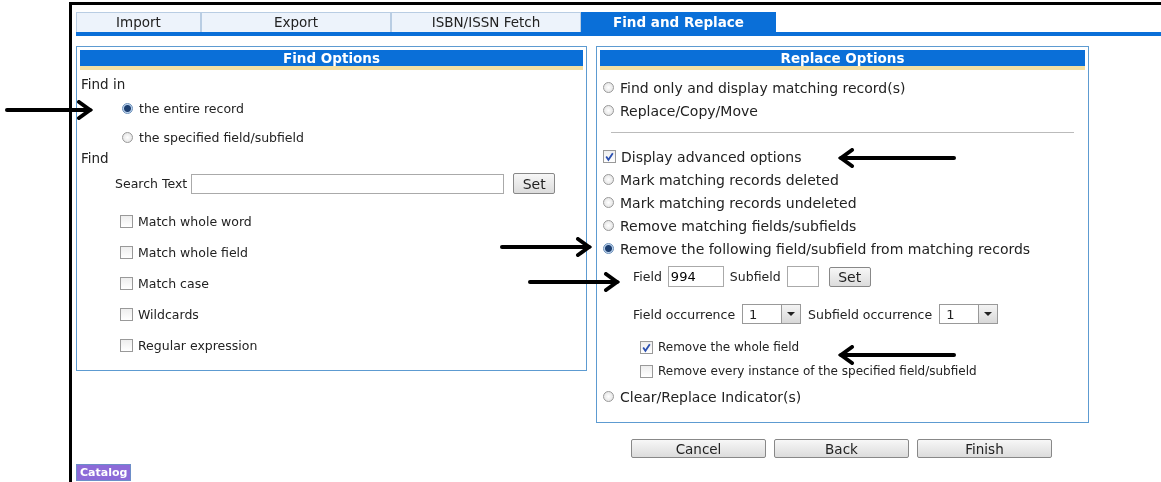 The width and height of the screenshot is (1161, 482). Describe the element at coordinates (183, 108) in the screenshot. I see `radio-option: the entire record` at that location.